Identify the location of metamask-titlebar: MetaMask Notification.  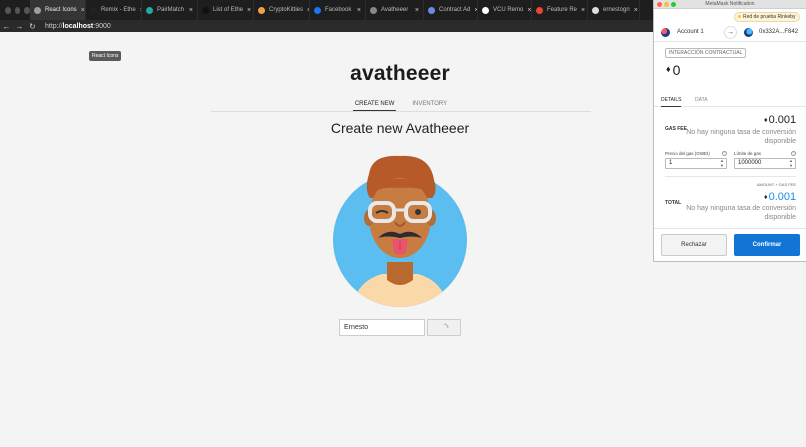
(730, 4).